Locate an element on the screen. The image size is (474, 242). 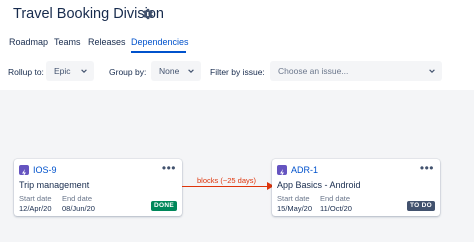
groupby-label: Group by: is located at coordinates (128, 72).